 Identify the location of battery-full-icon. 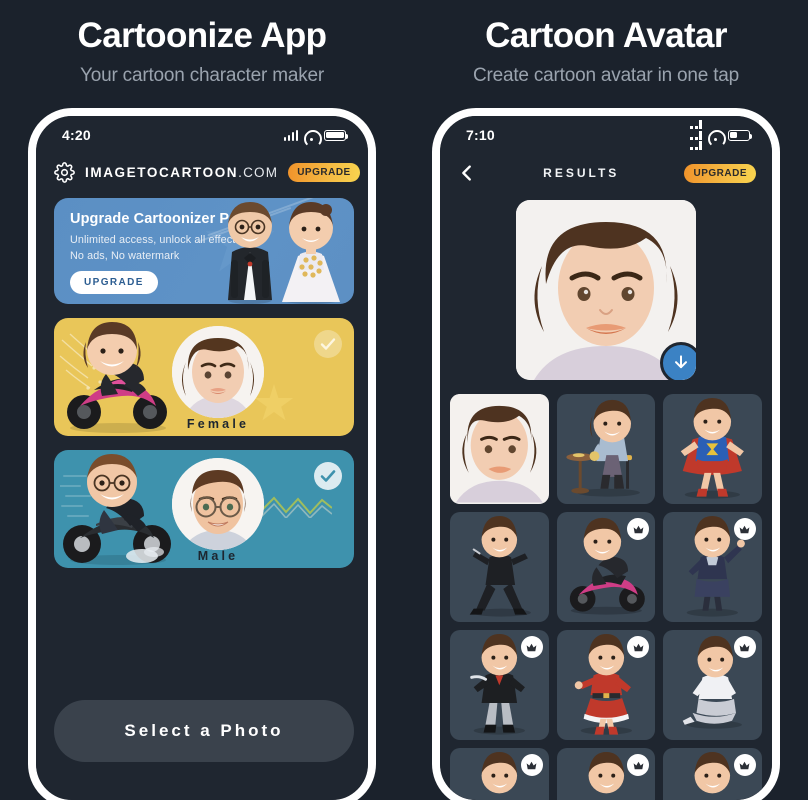
(336, 135).